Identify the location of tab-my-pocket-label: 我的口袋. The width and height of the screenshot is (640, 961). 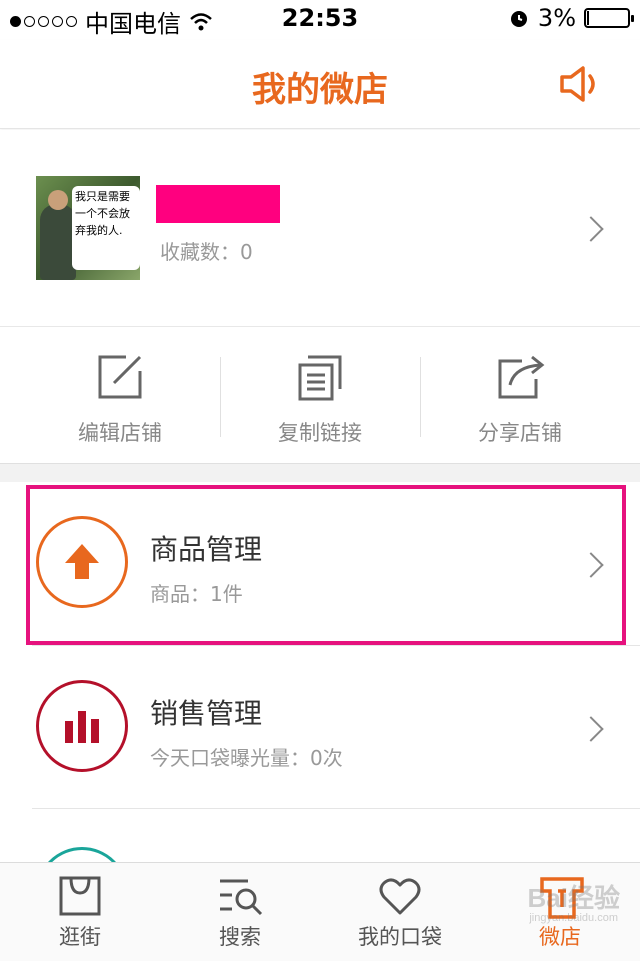
(400, 937).